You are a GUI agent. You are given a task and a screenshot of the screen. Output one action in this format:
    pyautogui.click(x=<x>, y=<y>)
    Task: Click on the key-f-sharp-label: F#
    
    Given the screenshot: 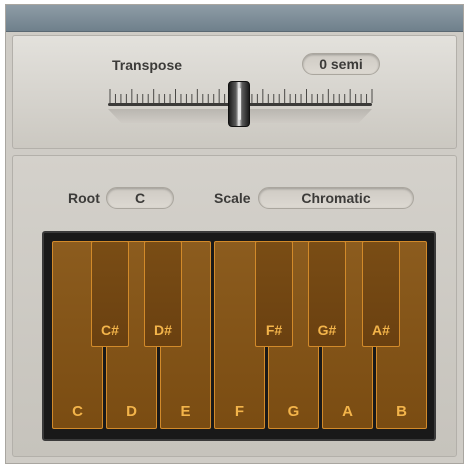 What is the action you would take?
    pyautogui.click(x=274, y=330)
    